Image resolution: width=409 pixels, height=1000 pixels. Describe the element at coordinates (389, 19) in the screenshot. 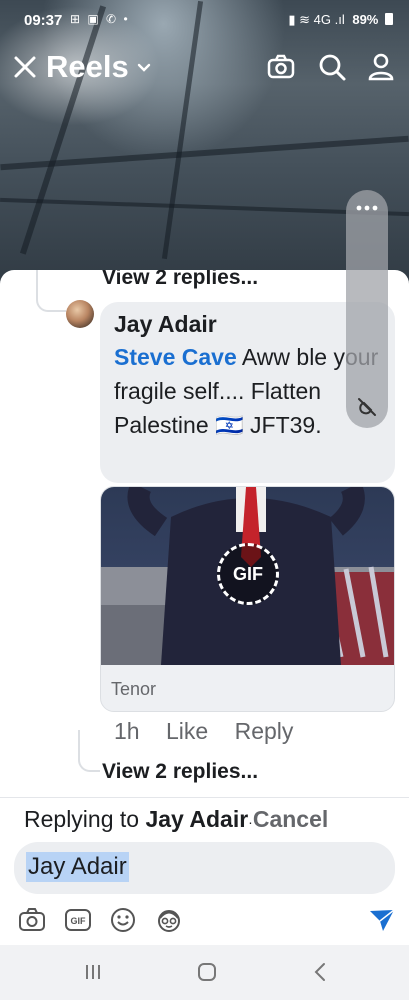

I see `battery-icon` at that location.